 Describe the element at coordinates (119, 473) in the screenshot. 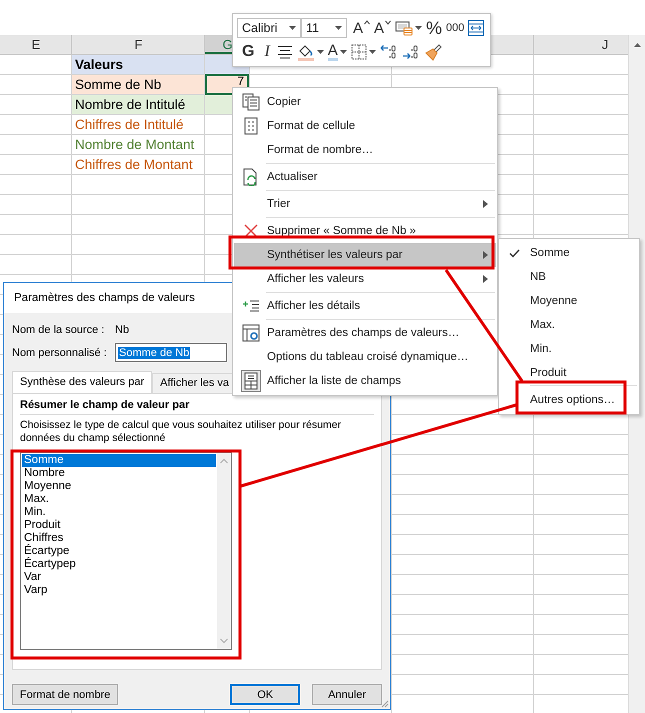

I see `list-item: Nombre` at that location.